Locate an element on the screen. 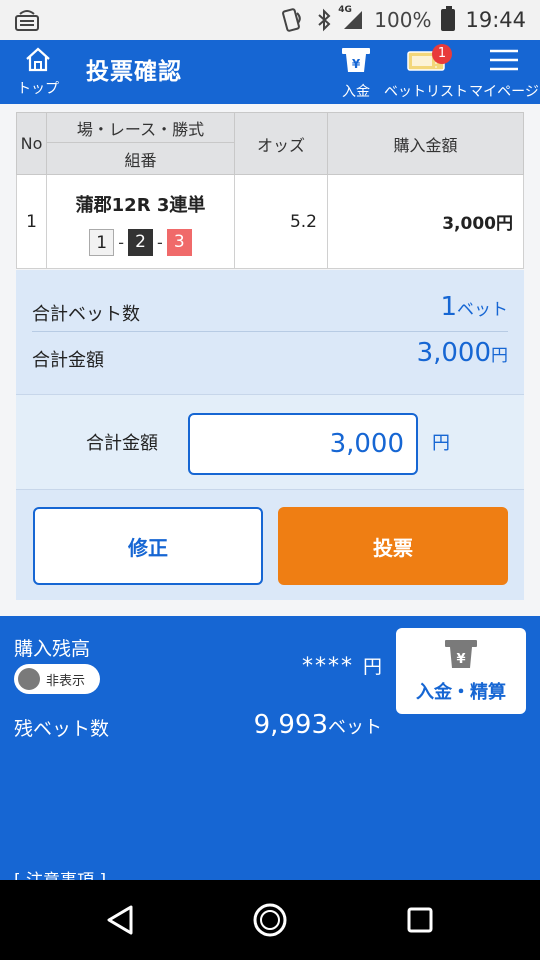 The height and width of the screenshot is (960, 540). network-type: 4G is located at coordinates (345, 10).